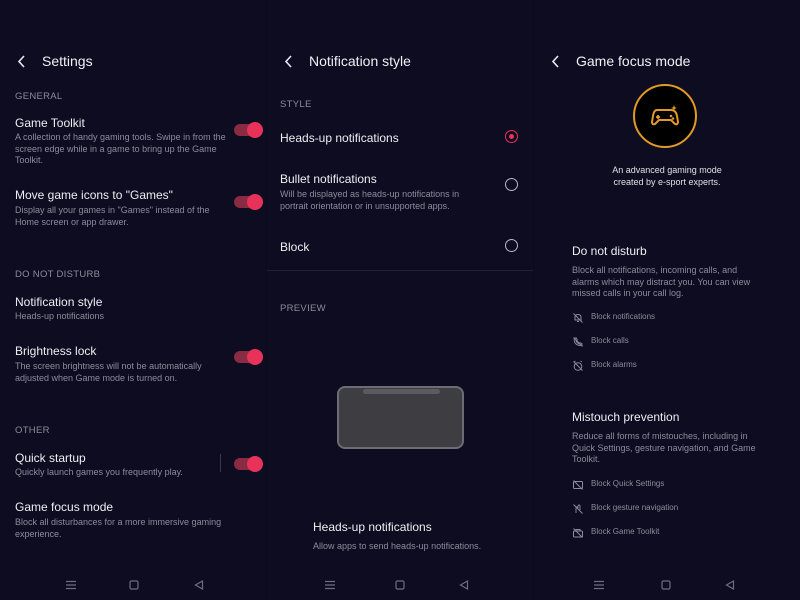 This screenshot has width=800, height=600. Describe the element at coordinates (667, 182) in the screenshot. I see `intro-line-2: created by e-sport experts.` at that location.